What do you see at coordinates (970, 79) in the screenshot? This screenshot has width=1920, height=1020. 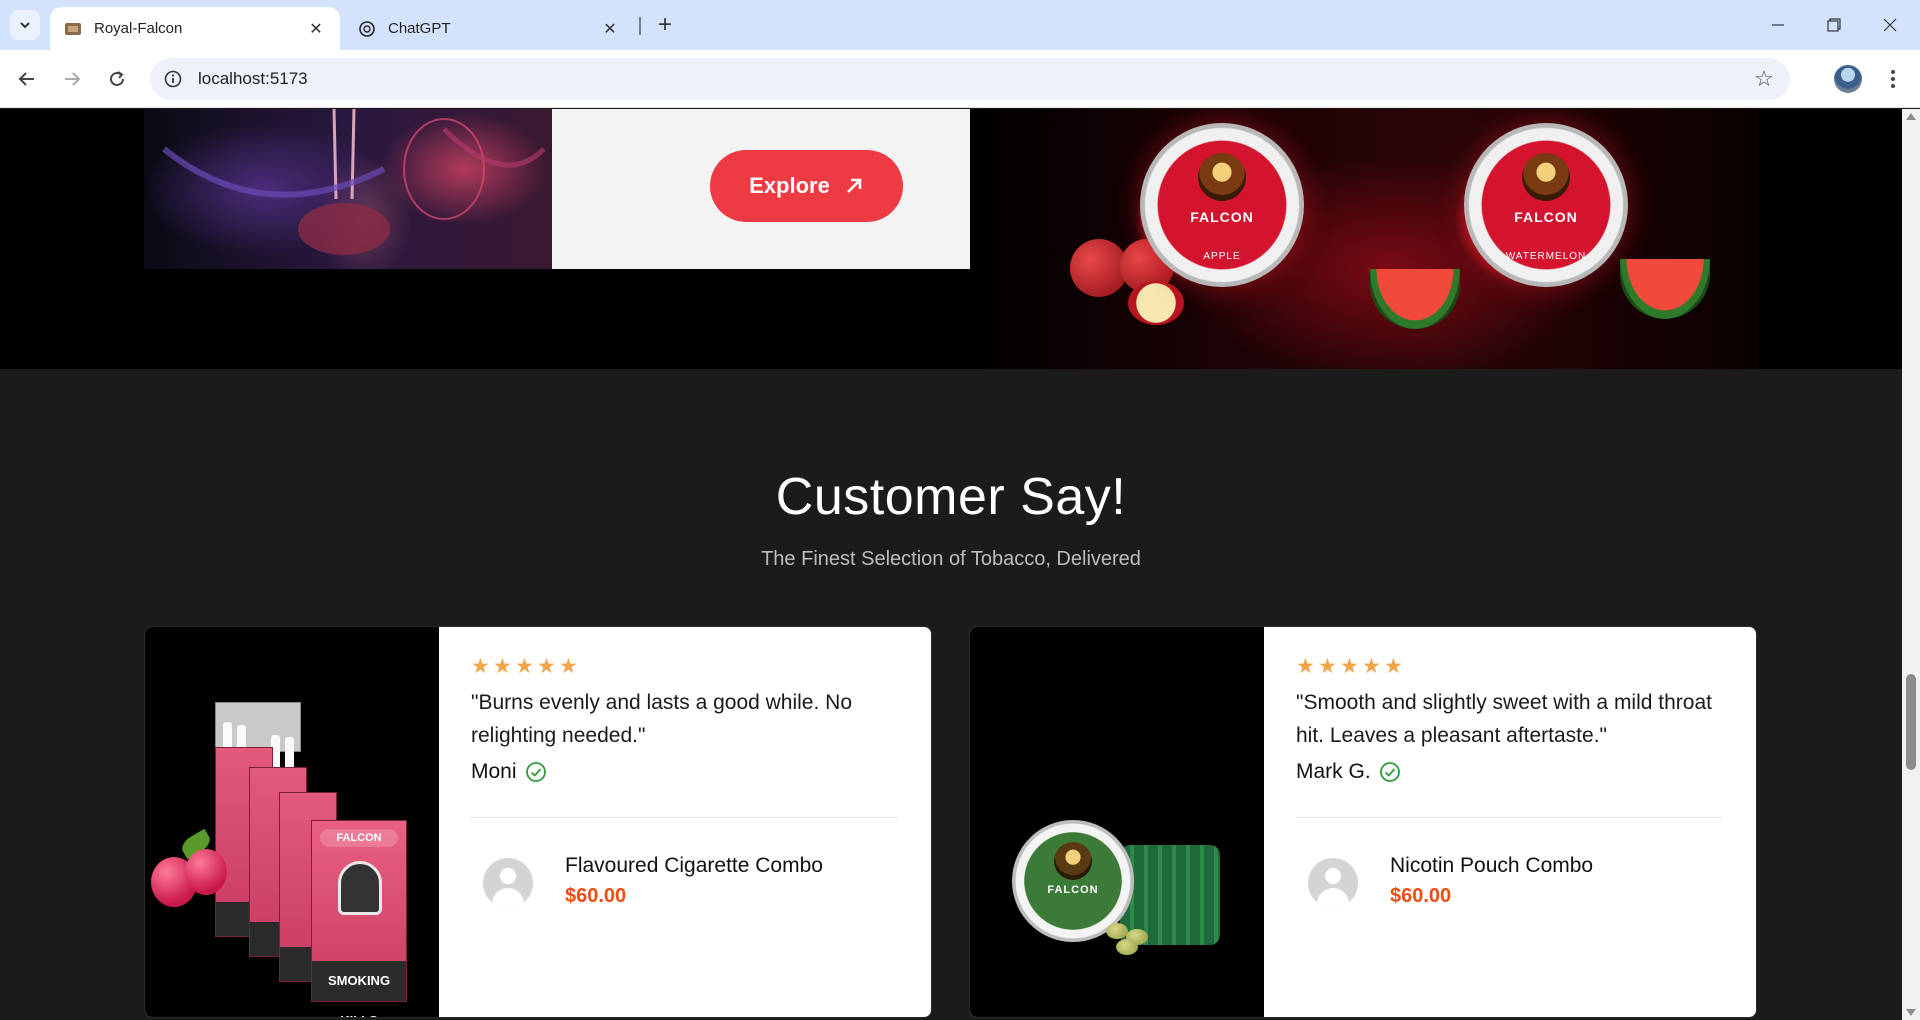 I see `address-bar: localhost:5173 ☆` at bounding box center [970, 79].